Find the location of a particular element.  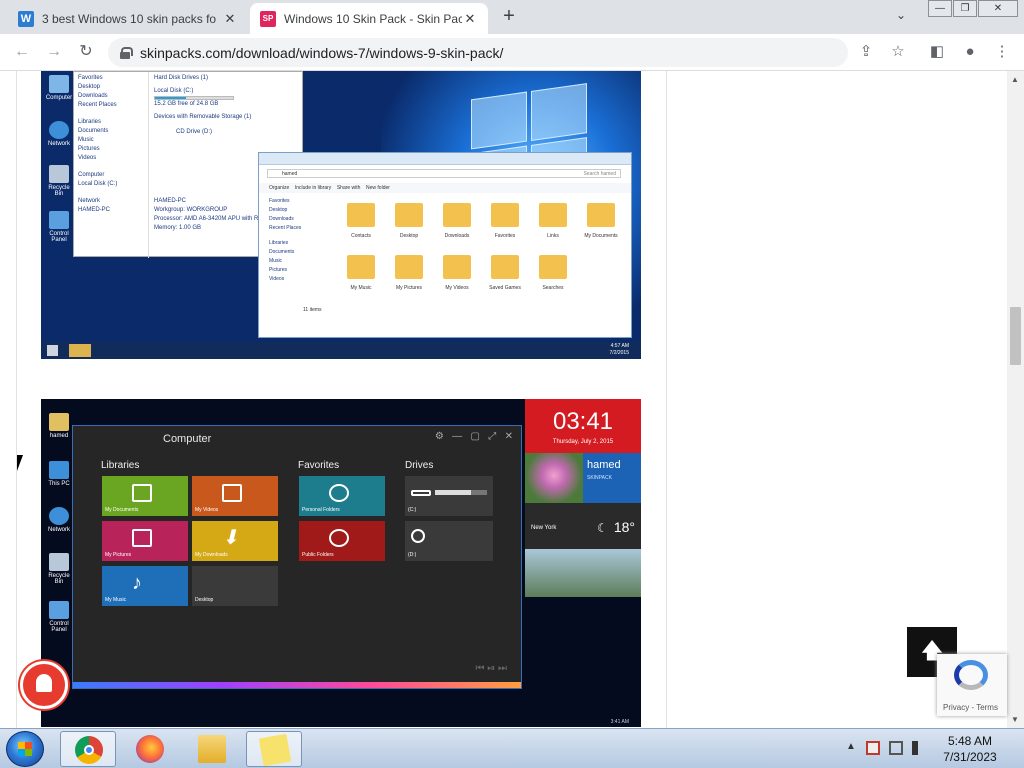

item-count: 11 items is located at coordinates (312, 310).